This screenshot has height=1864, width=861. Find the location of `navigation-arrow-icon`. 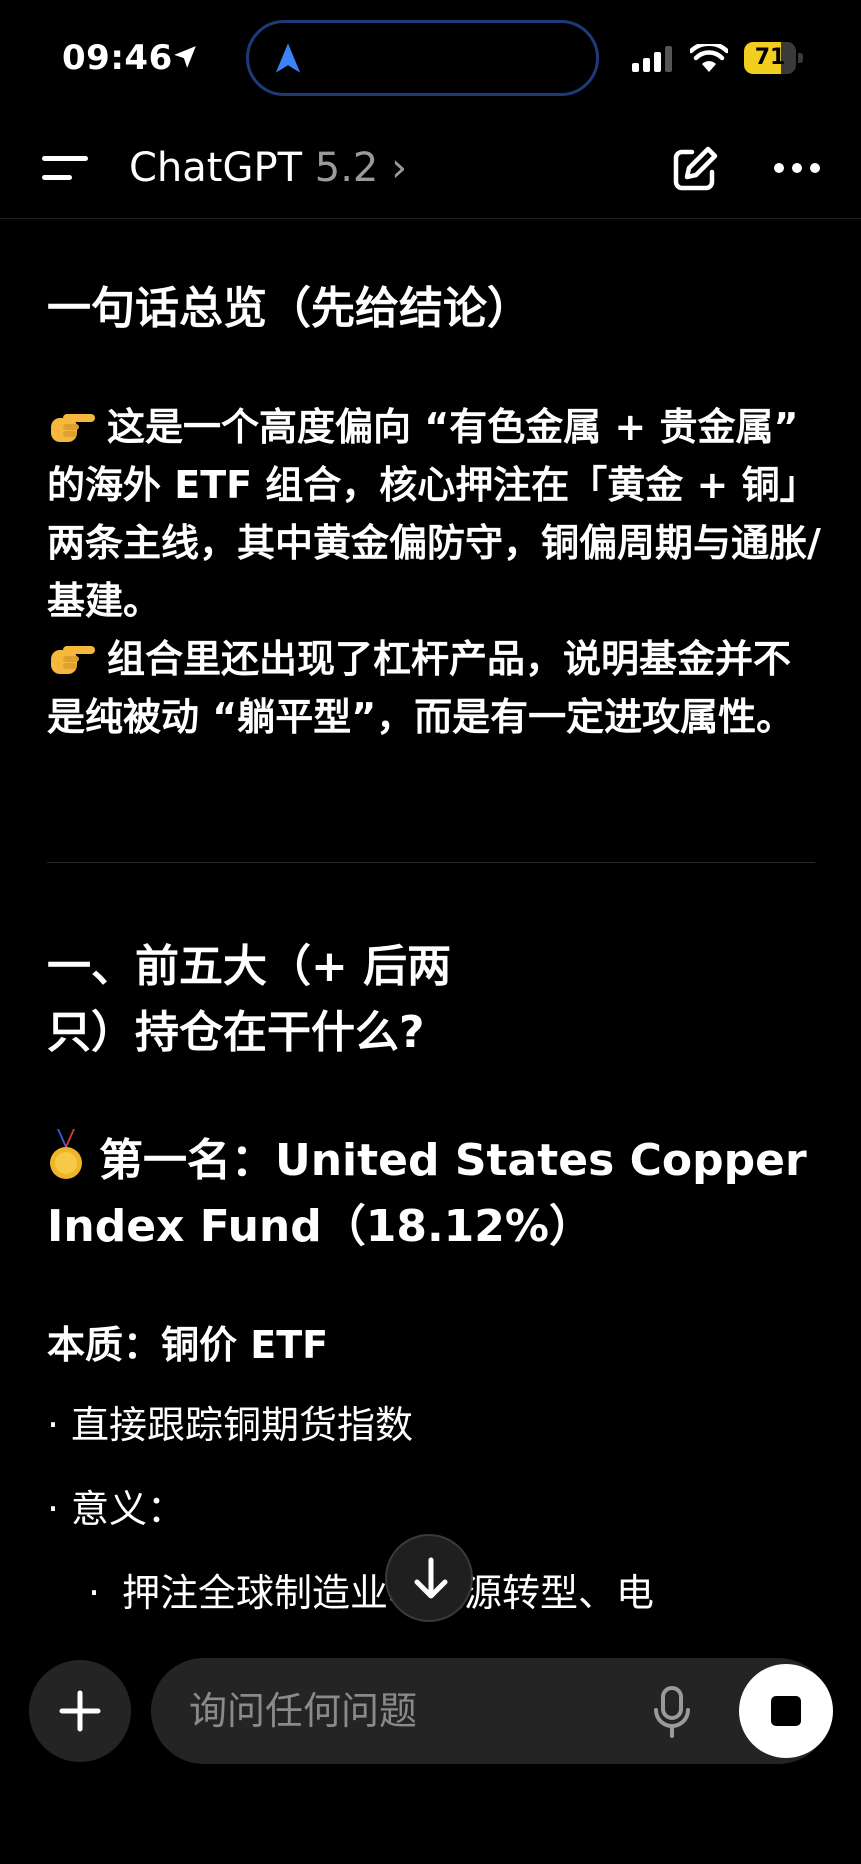

navigation-arrow-icon is located at coordinates (288, 58).